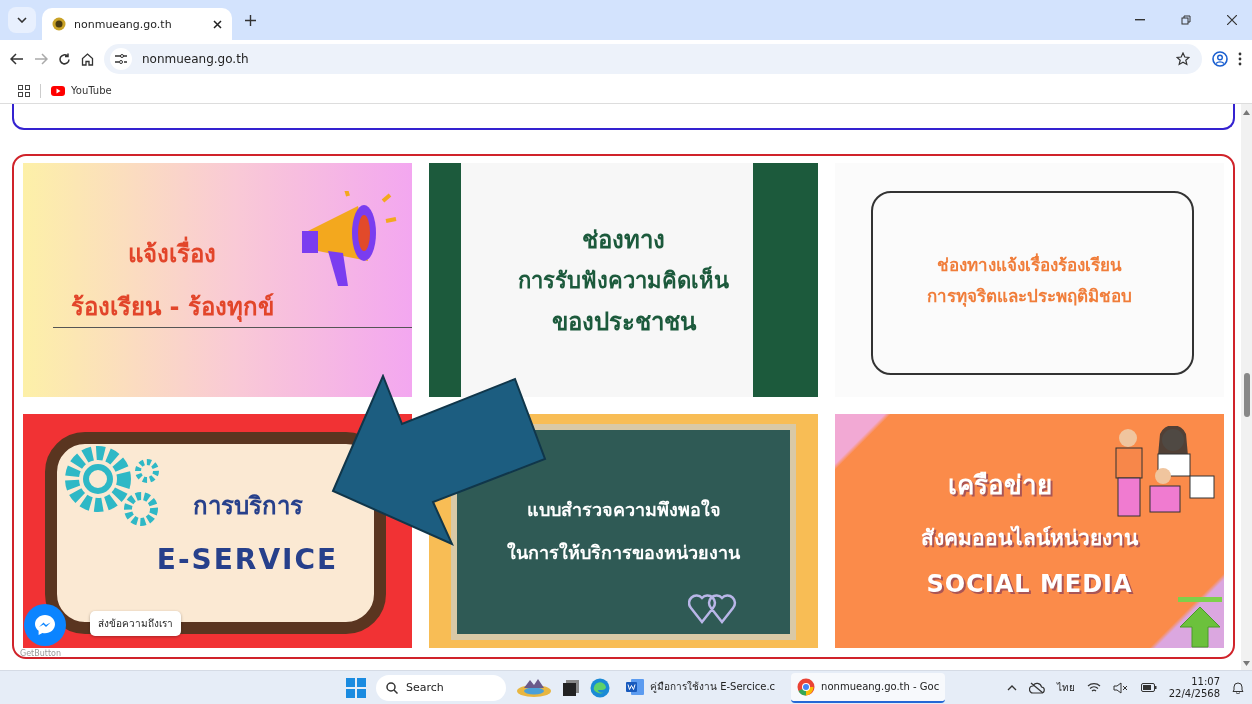 Image resolution: width=1252 pixels, height=704 pixels. I want to click on banner-title: แบบสำรวจความพึงพอใจ, so click(623, 510).